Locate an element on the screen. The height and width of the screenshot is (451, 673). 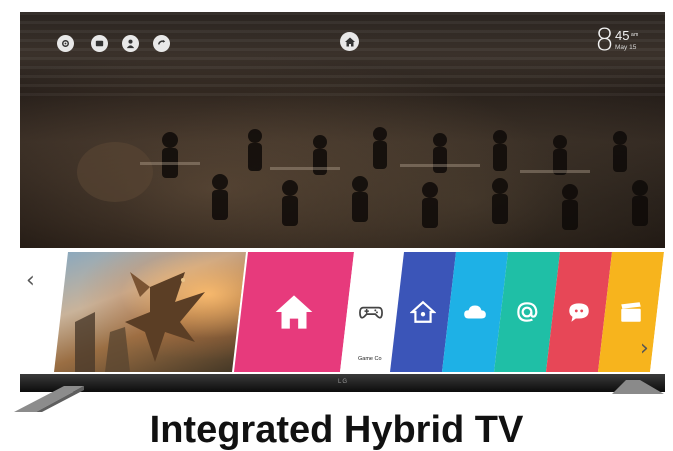
speech-bubble-icon is located at coordinates (579, 312).